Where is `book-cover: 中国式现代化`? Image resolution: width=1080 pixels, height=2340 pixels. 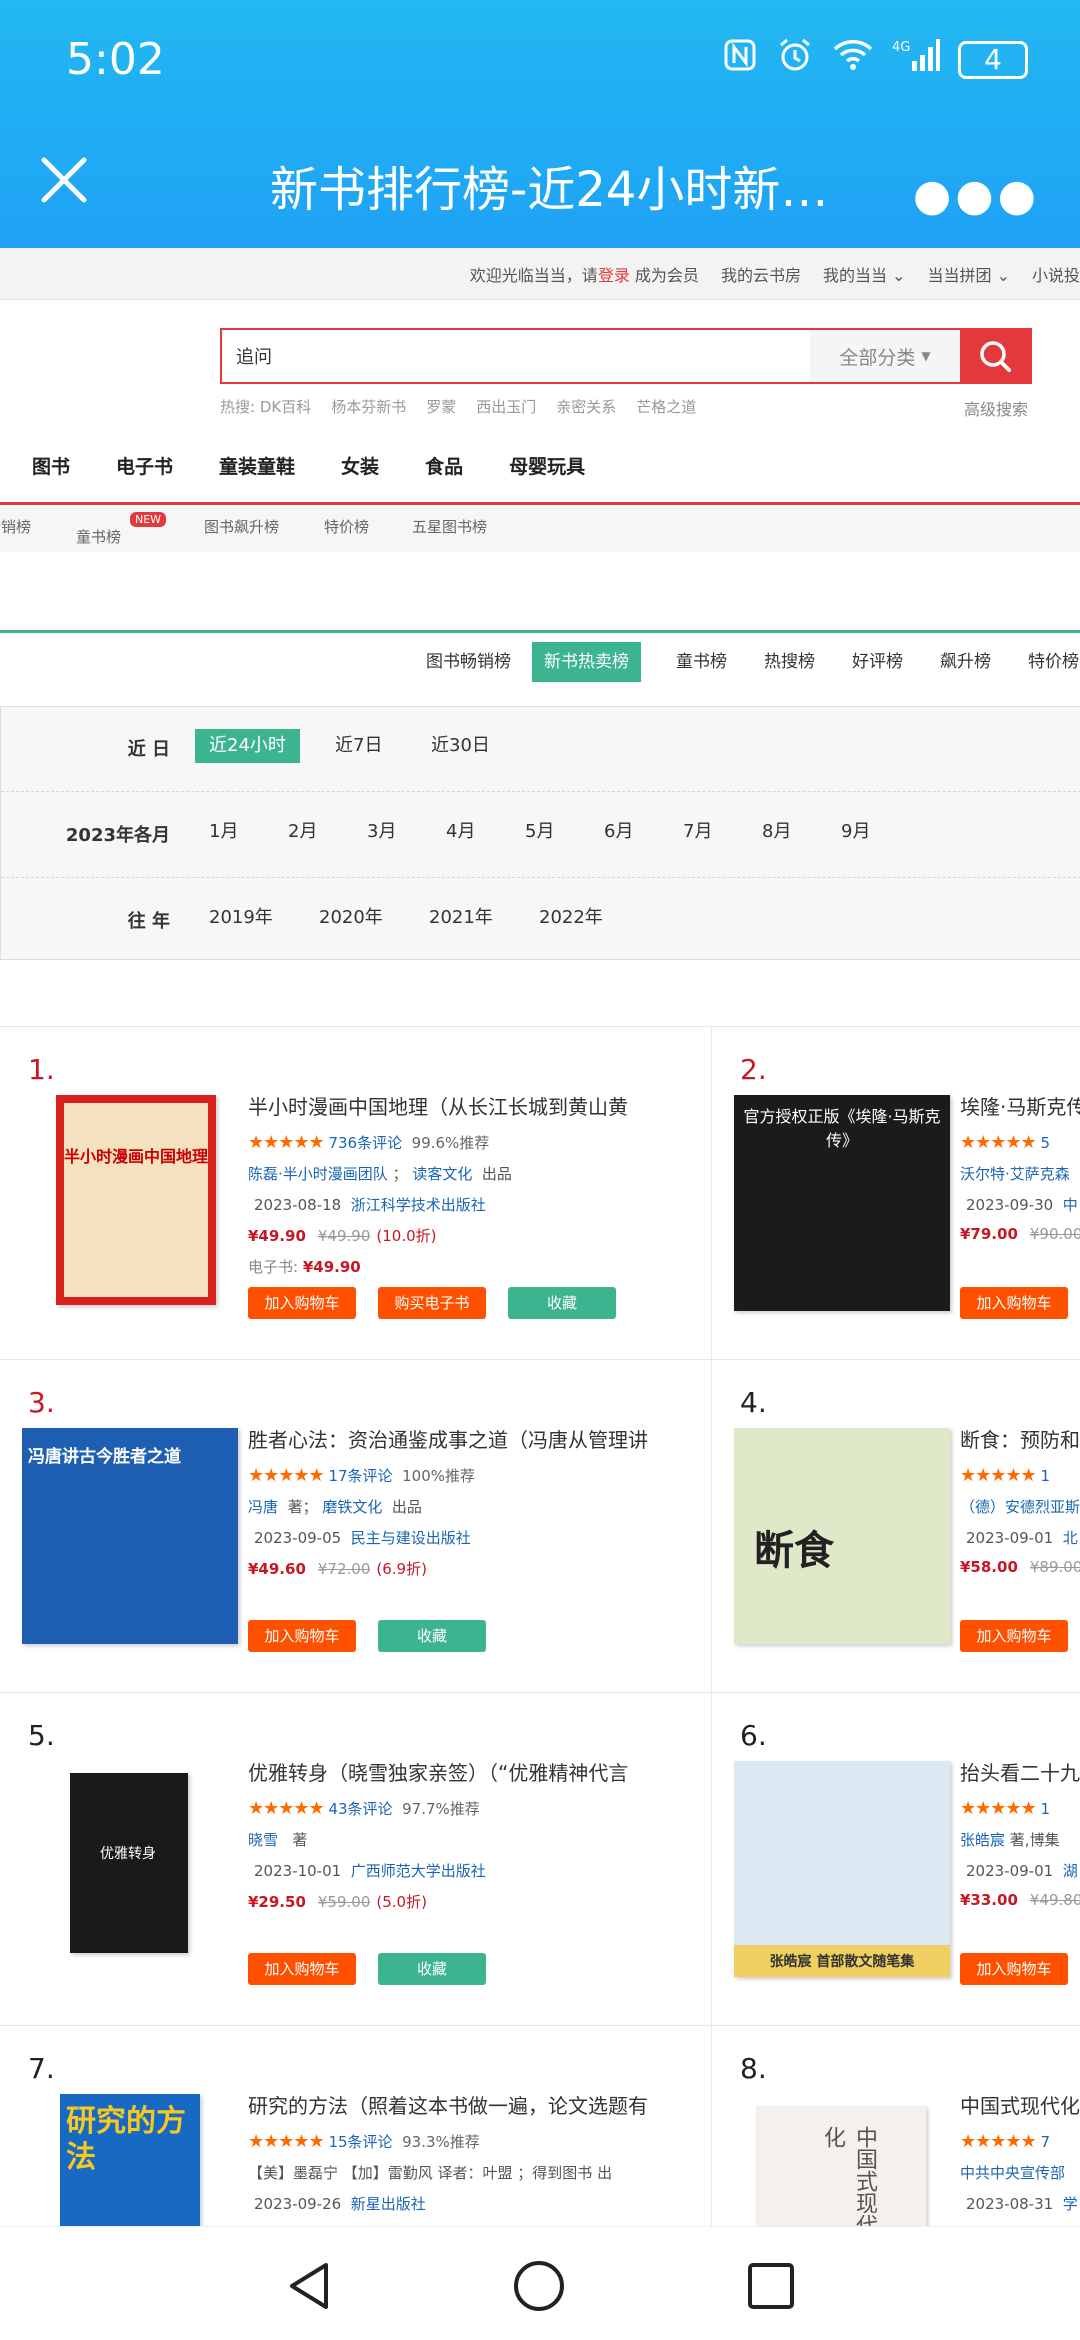 book-cover: 中国式现代化 is located at coordinates (841, 2166).